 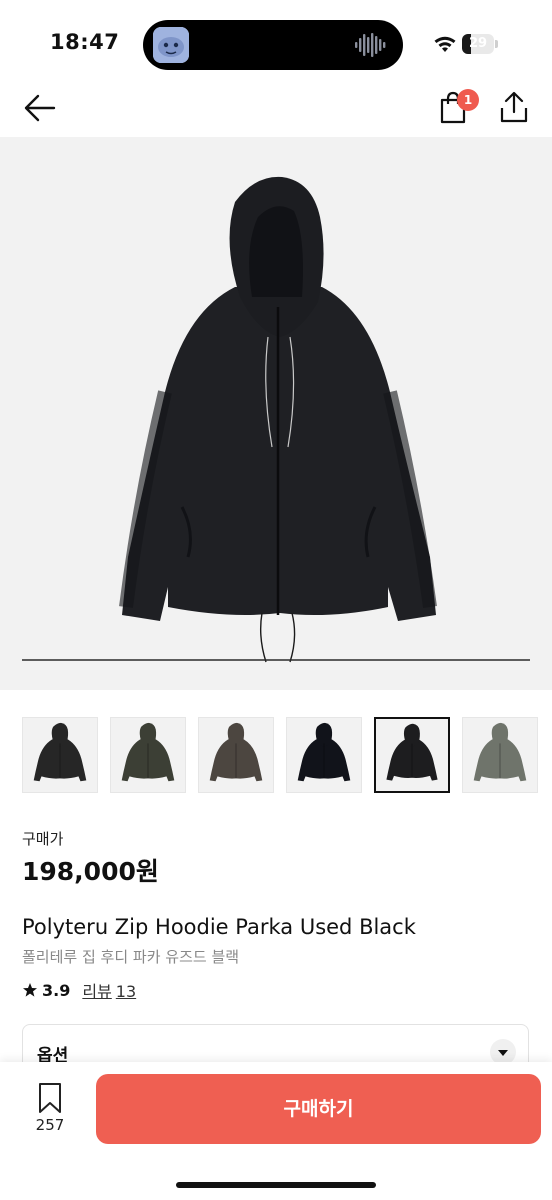 What do you see at coordinates (171, 45) in the screenshot?
I see `music-artwork-icon` at bounding box center [171, 45].